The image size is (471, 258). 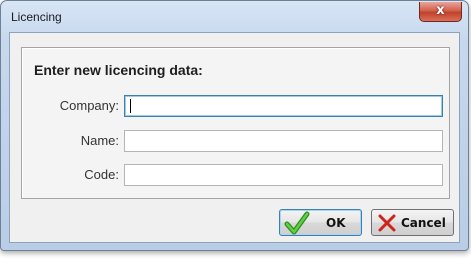 I want to click on window-title: Licencing, so click(x=36, y=17).